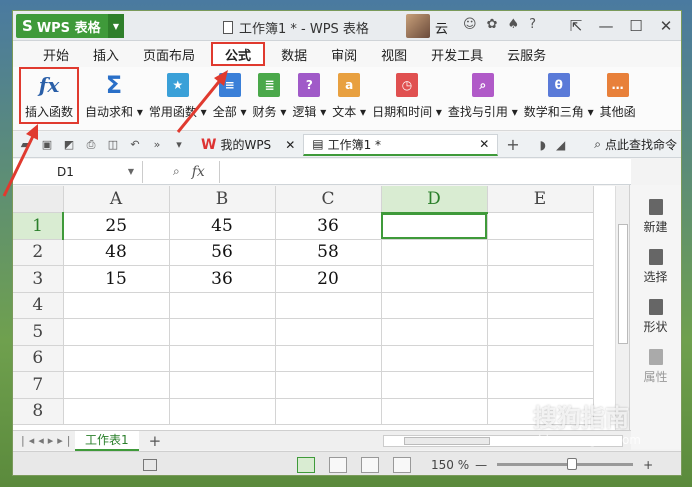 The width and height of the screenshot is (692, 487). I want to click on cell-a5, so click(116, 332).